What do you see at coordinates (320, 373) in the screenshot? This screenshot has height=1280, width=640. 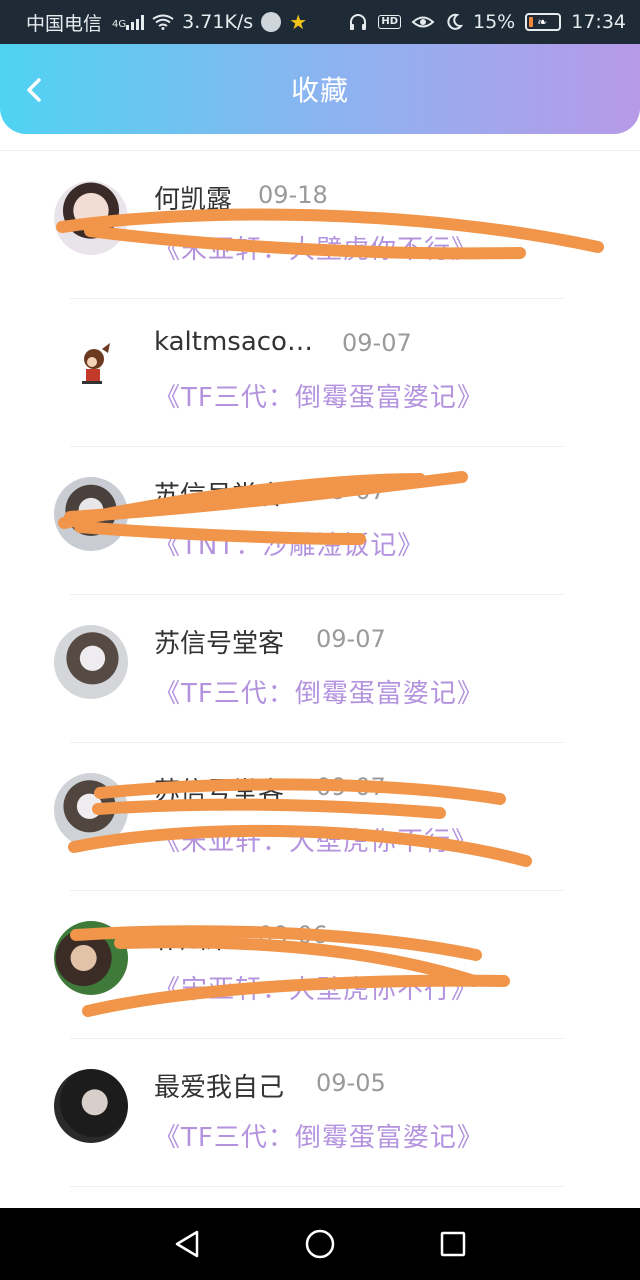 I see `list-item: kaltmsaco… 09-07 《TF三代：倒霉蛋富婆记》` at bounding box center [320, 373].